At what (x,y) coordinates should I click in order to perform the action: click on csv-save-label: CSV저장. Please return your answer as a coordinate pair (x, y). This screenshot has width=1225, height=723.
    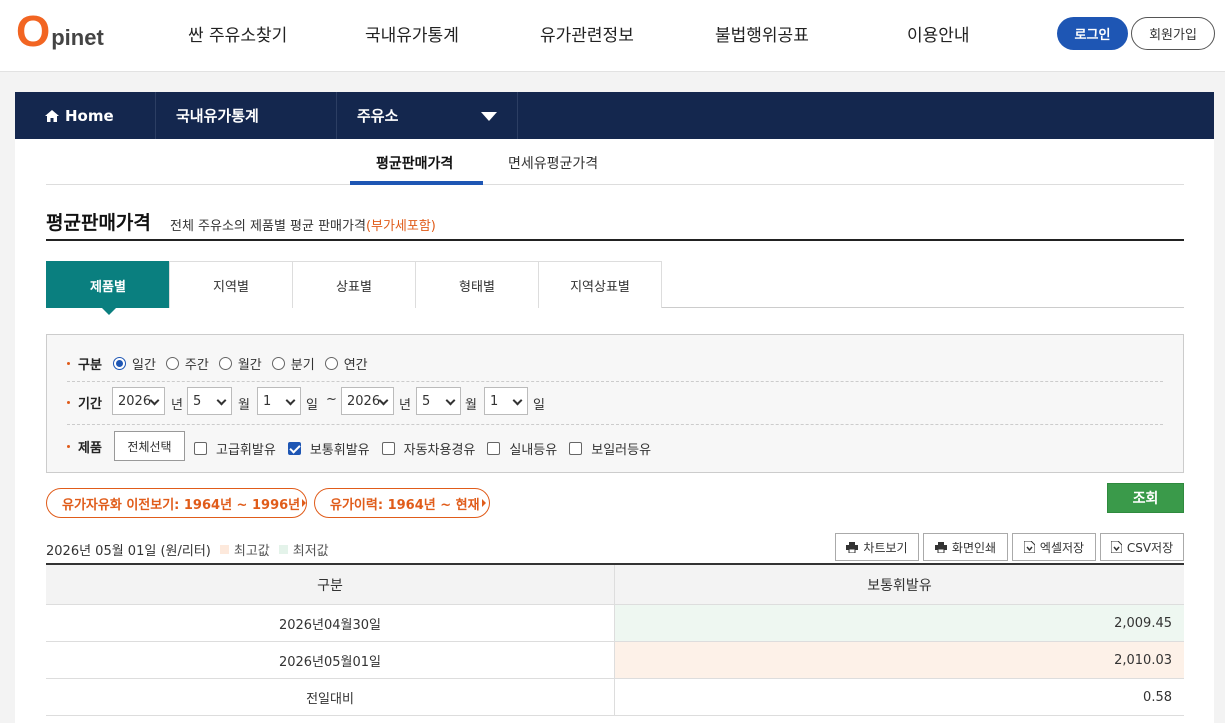
    Looking at the image, I should click on (1150, 547).